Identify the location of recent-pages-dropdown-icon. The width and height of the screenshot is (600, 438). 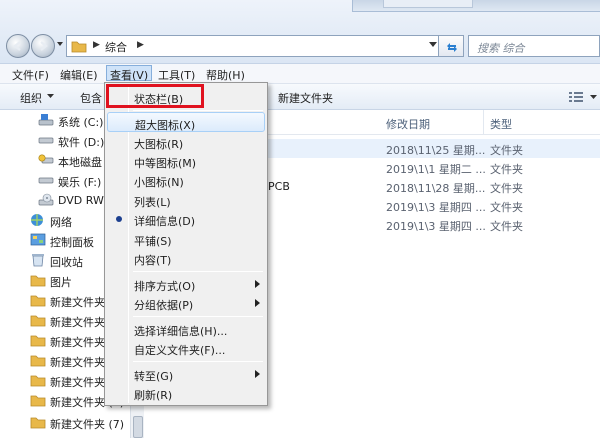
(60, 44).